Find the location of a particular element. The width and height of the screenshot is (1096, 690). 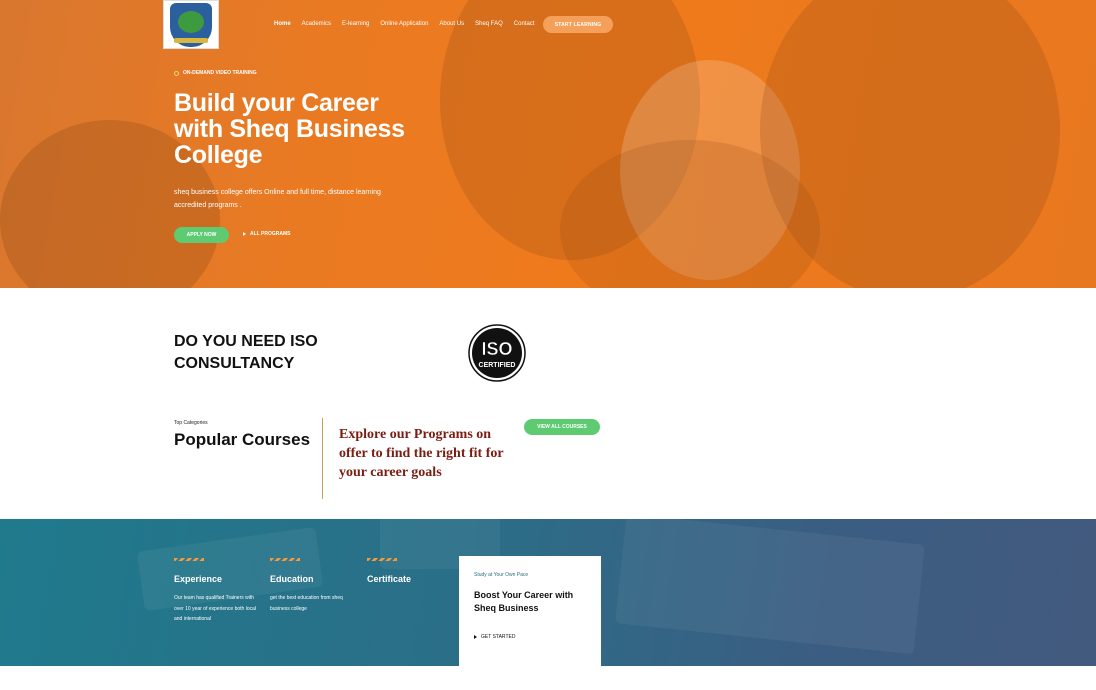

crest-icon is located at coordinates (191, 24).